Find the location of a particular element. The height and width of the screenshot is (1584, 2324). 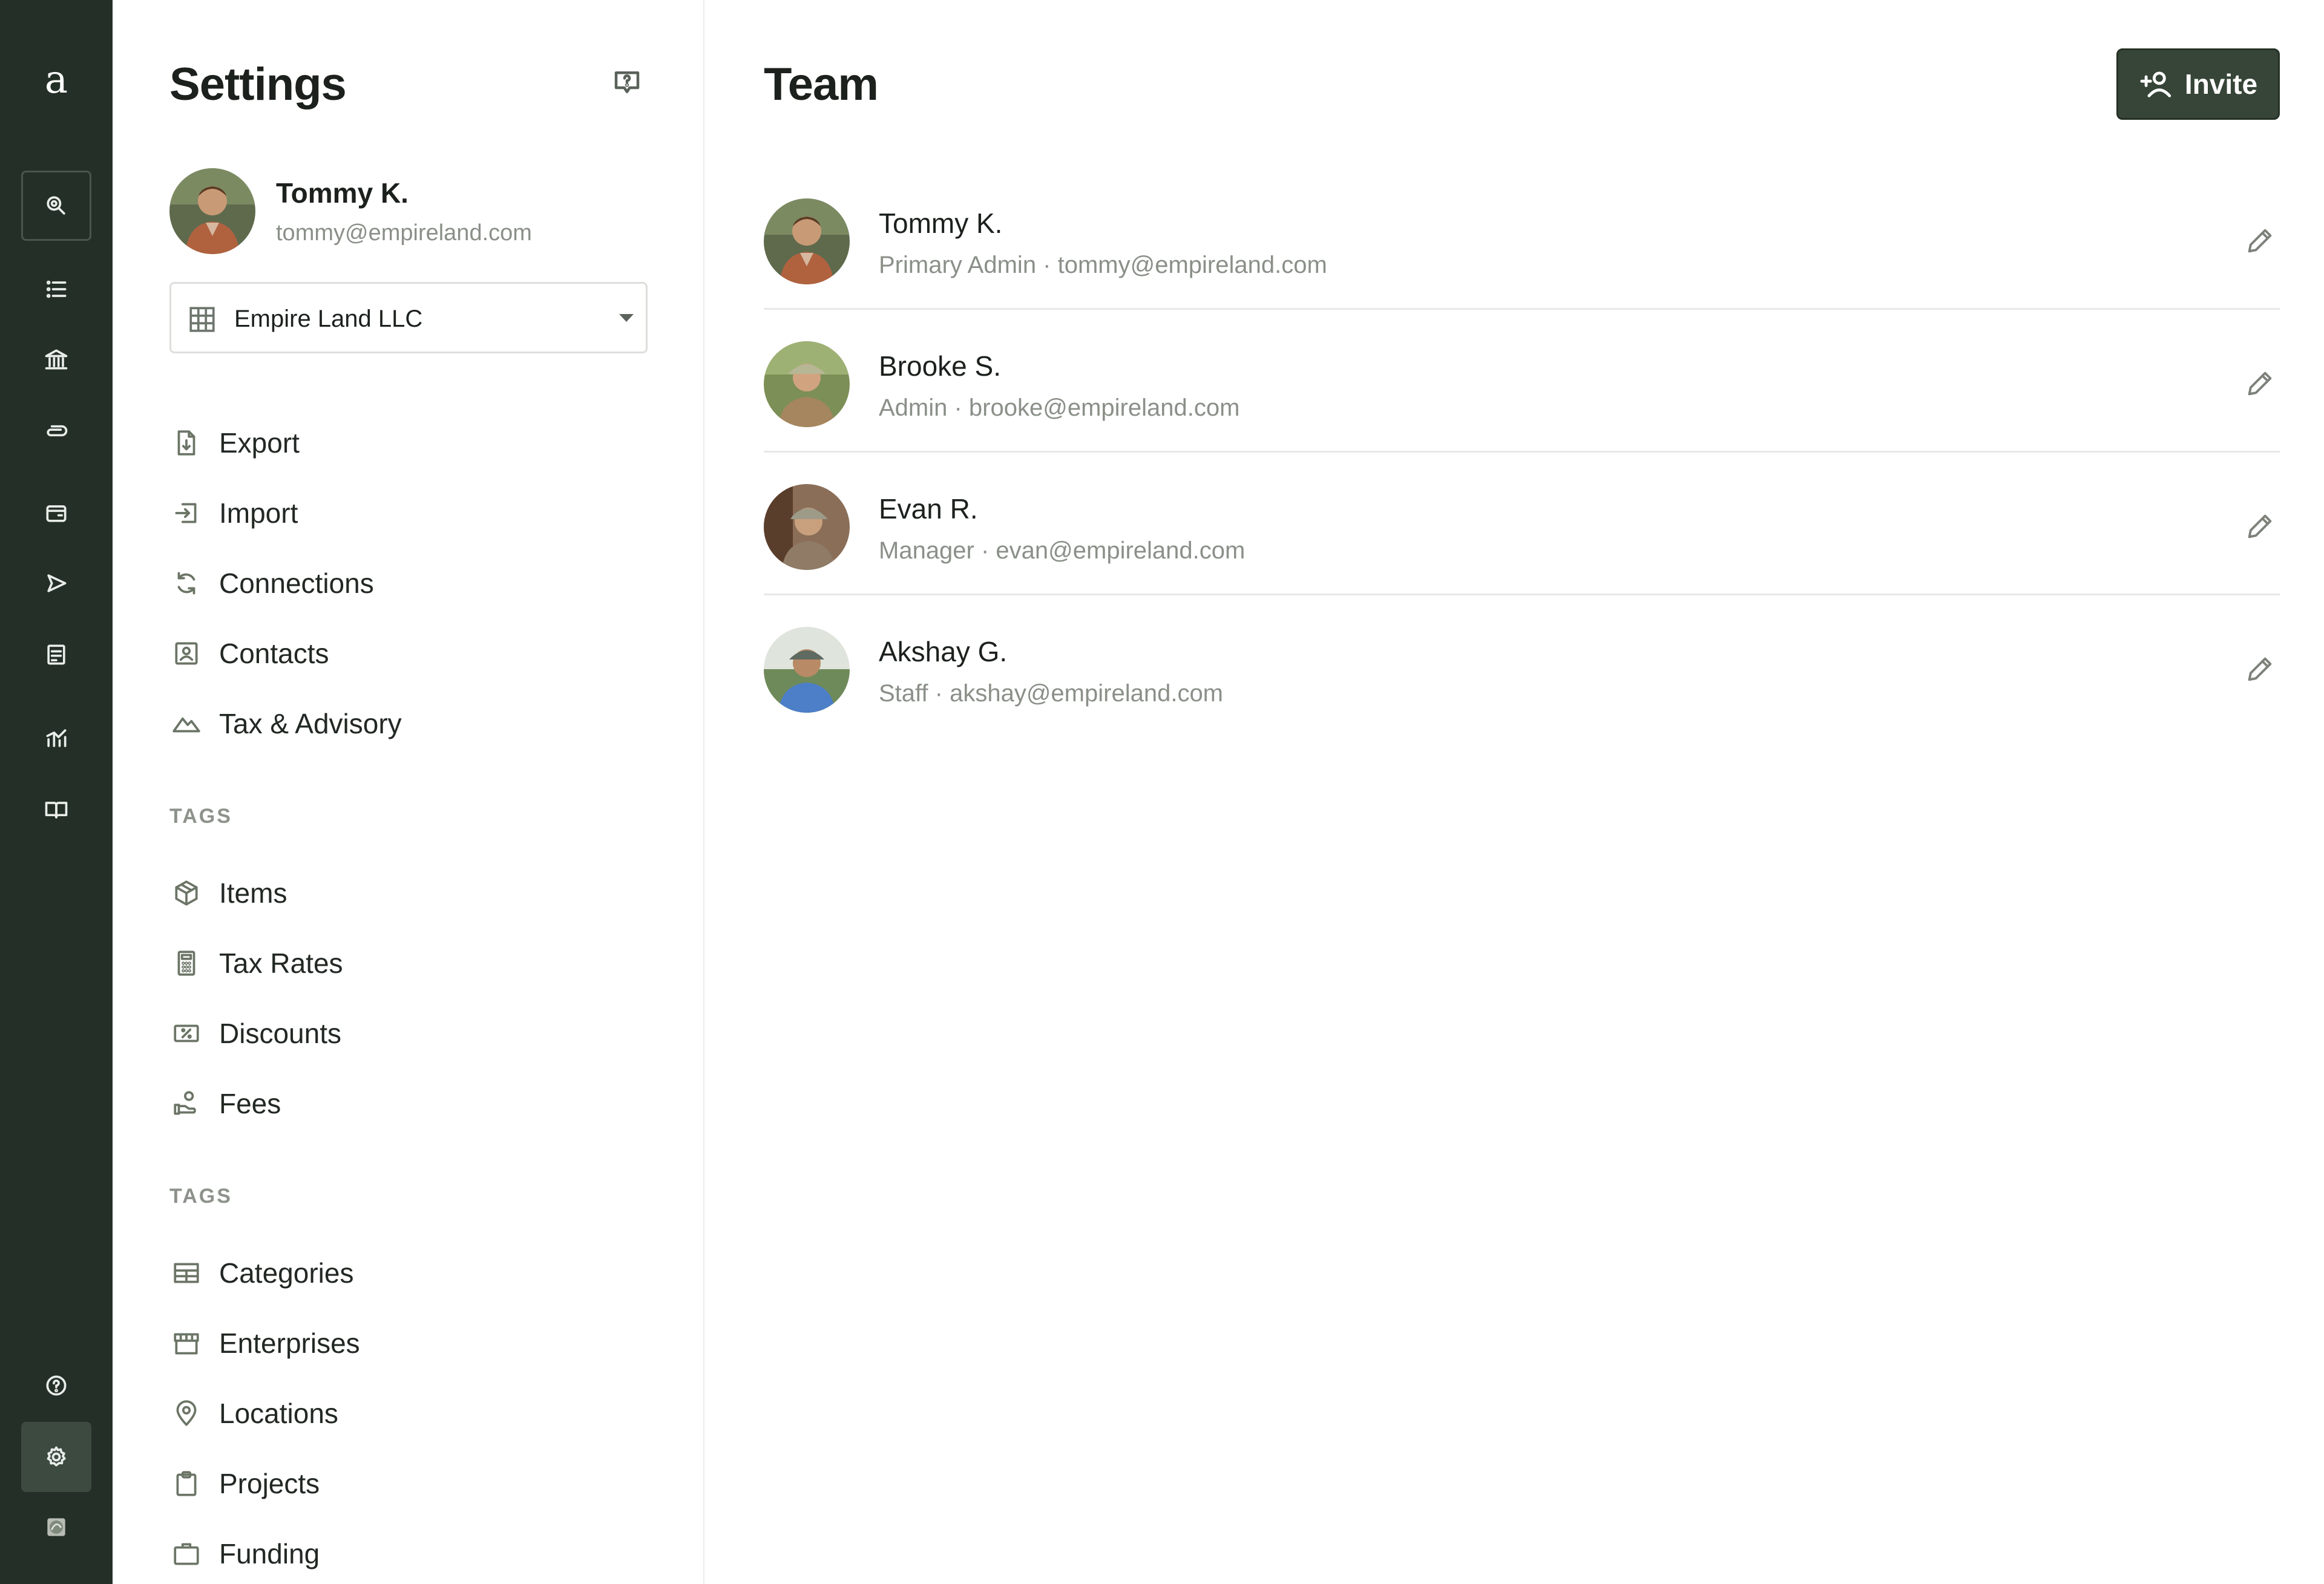

mountain-icon is located at coordinates (186, 724).